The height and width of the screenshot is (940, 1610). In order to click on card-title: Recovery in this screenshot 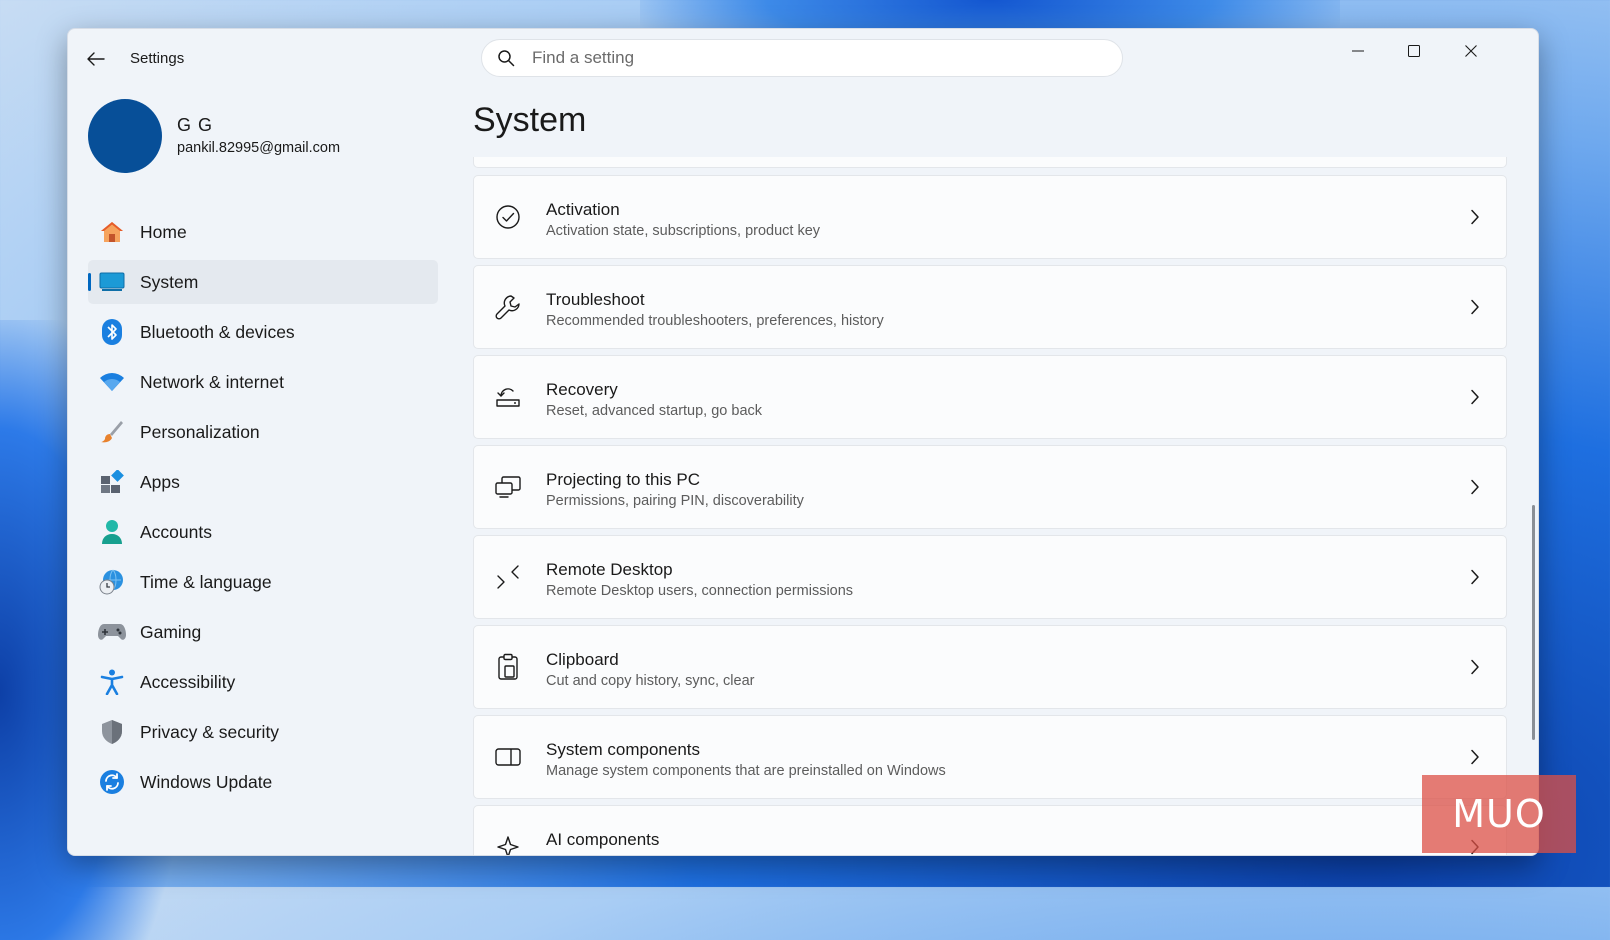, I will do `click(582, 389)`.